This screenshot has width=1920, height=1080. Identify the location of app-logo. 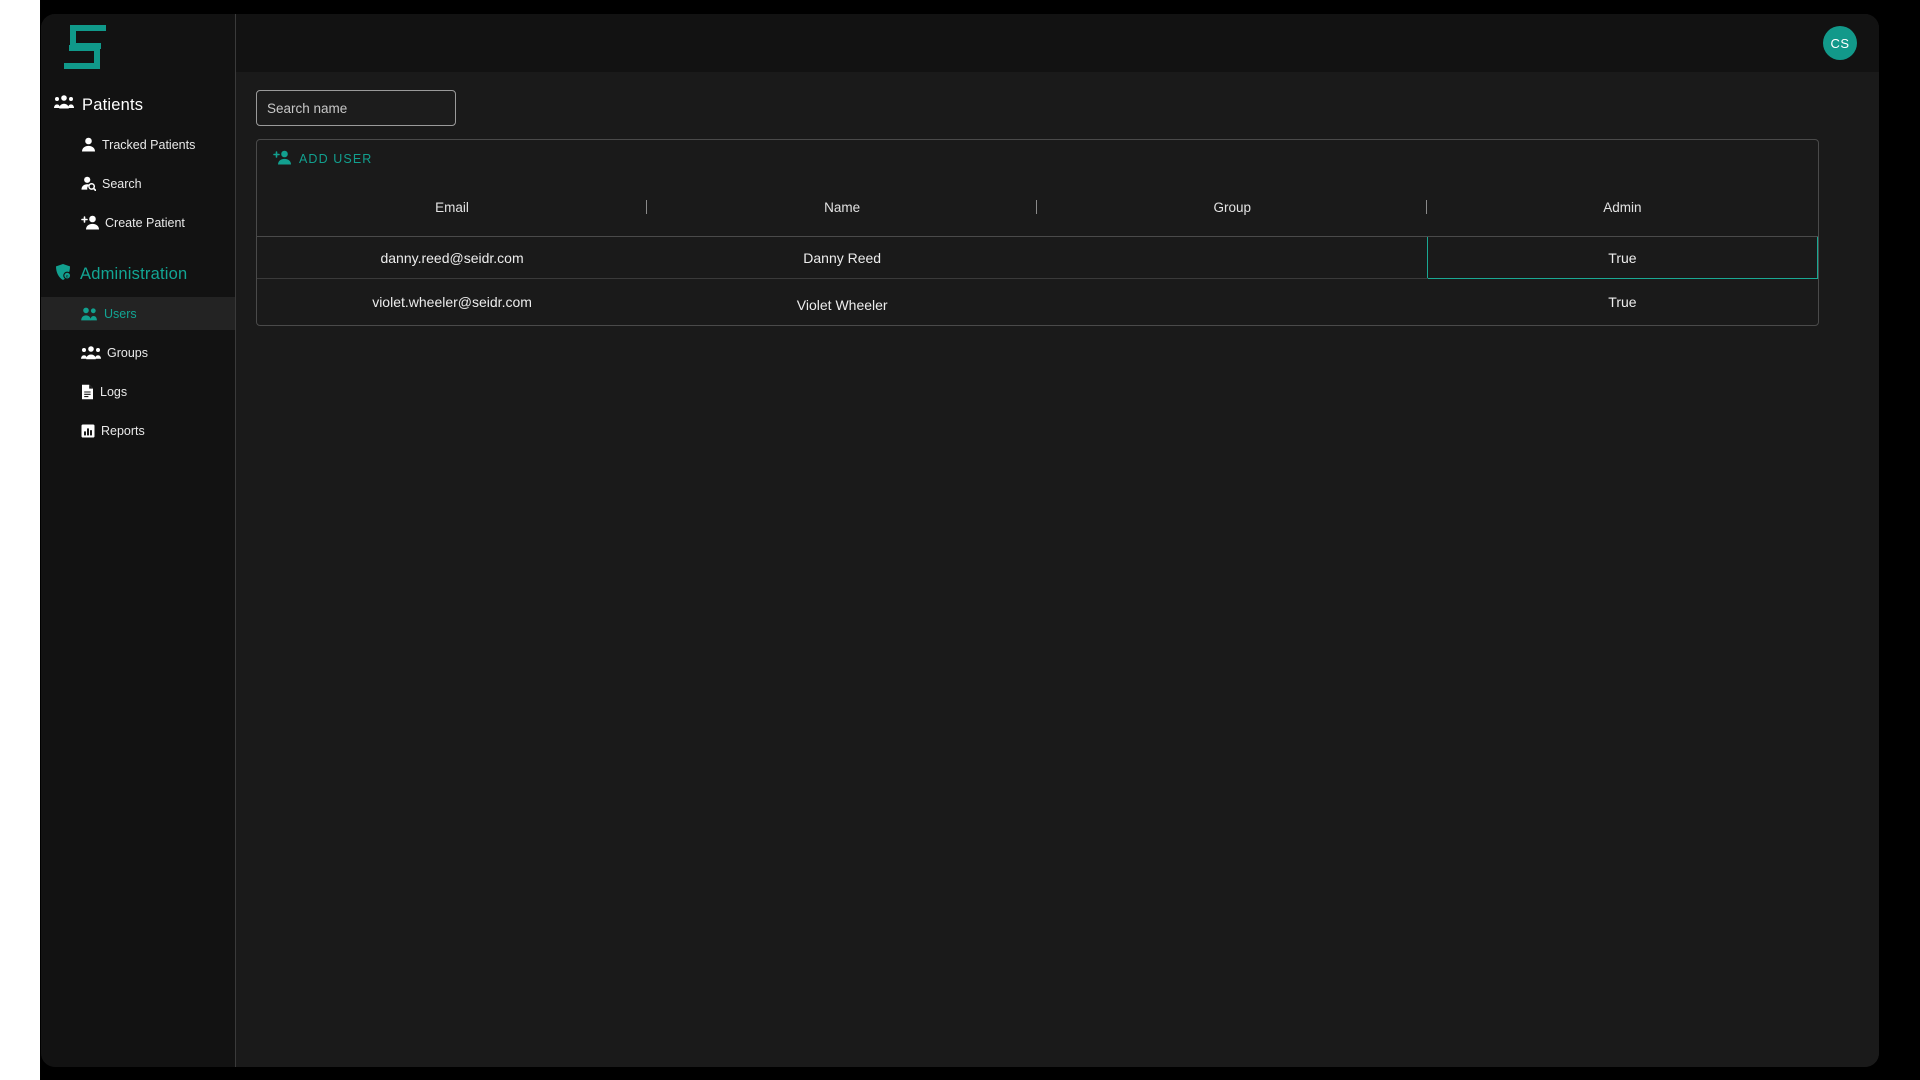
(138, 47).